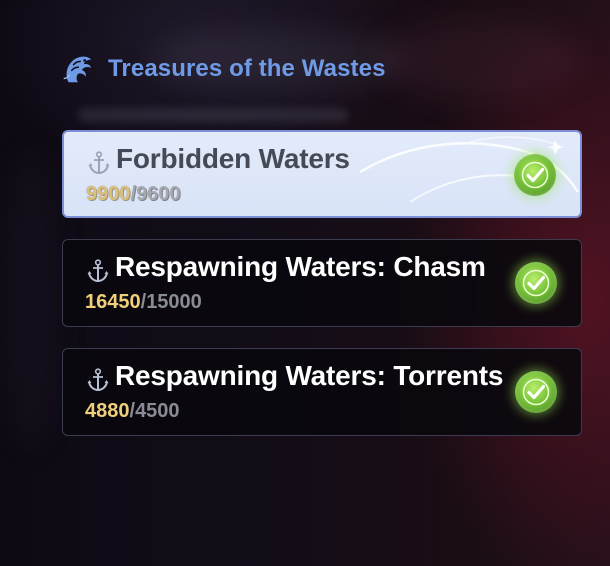  I want to click on quest-item-respawning-waters-chasm: Respawning Waters: Chasm 16450/15000, so click(322, 283).